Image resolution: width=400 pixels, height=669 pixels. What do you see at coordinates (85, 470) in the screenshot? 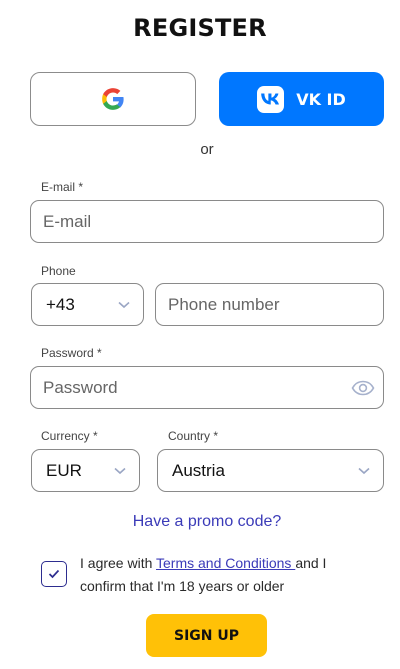
I see `currency-select: EUR` at bounding box center [85, 470].